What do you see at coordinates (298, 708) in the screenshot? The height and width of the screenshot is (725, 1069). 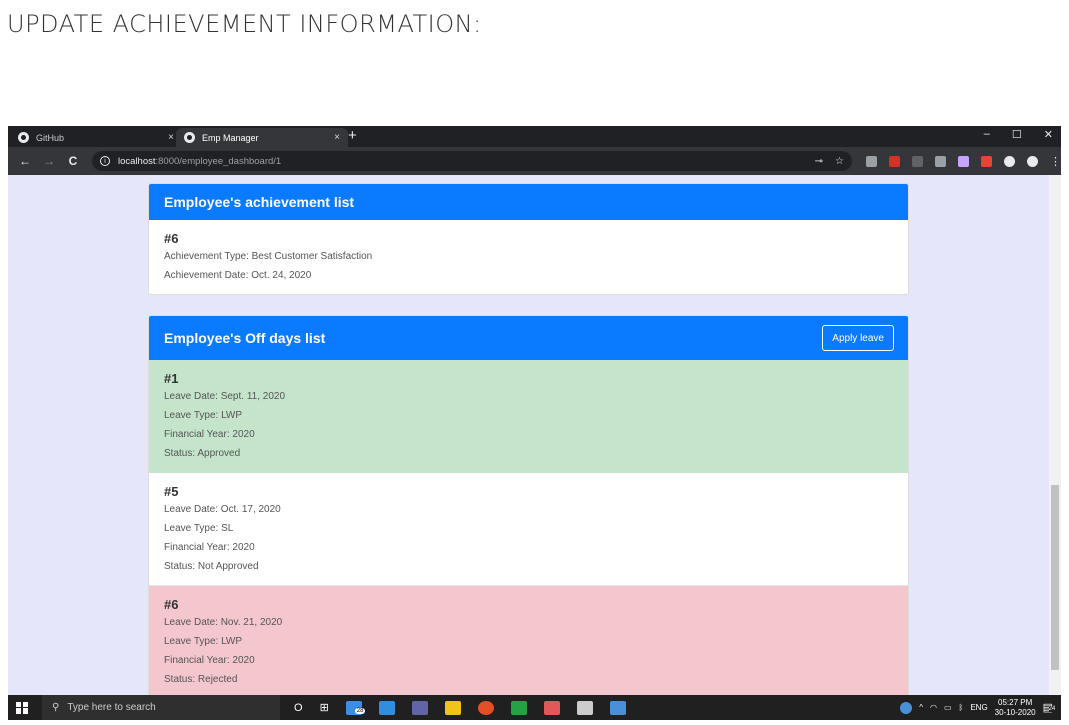 I see `cortana-icon: O` at bounding box center [298, 708].